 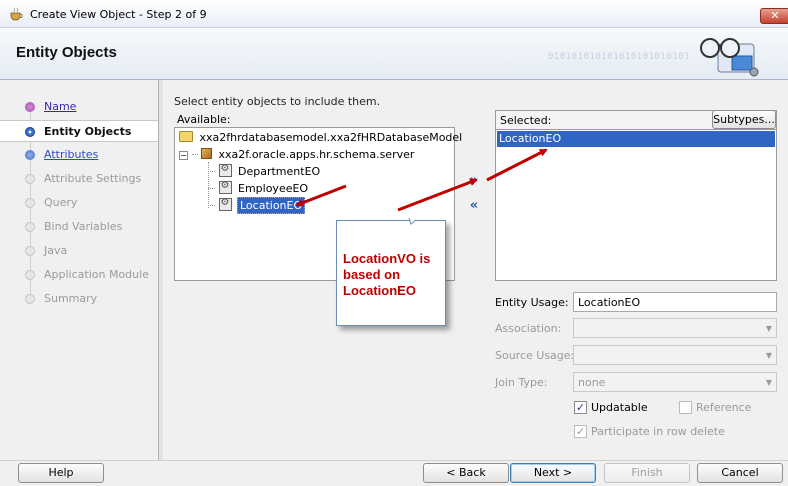 I want to click on close-icon: ✕, so click(x=775, y=15).